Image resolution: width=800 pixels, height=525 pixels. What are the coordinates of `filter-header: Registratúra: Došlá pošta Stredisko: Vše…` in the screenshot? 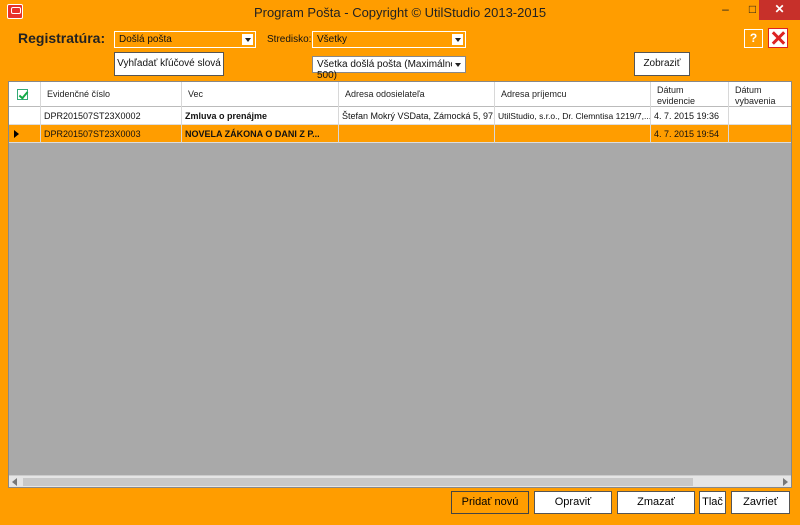 It's located at (400, 52).